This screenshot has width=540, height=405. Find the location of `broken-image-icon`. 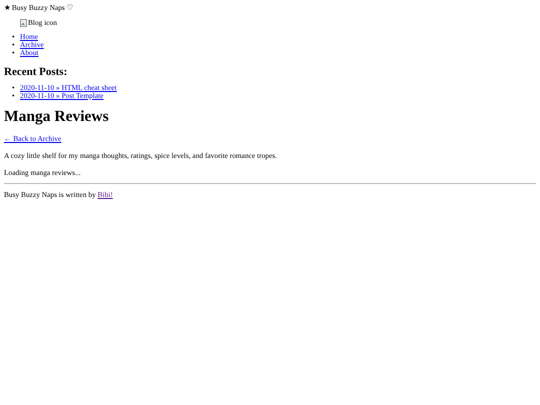

broken-image-icon is located at coordinates (23, 22).